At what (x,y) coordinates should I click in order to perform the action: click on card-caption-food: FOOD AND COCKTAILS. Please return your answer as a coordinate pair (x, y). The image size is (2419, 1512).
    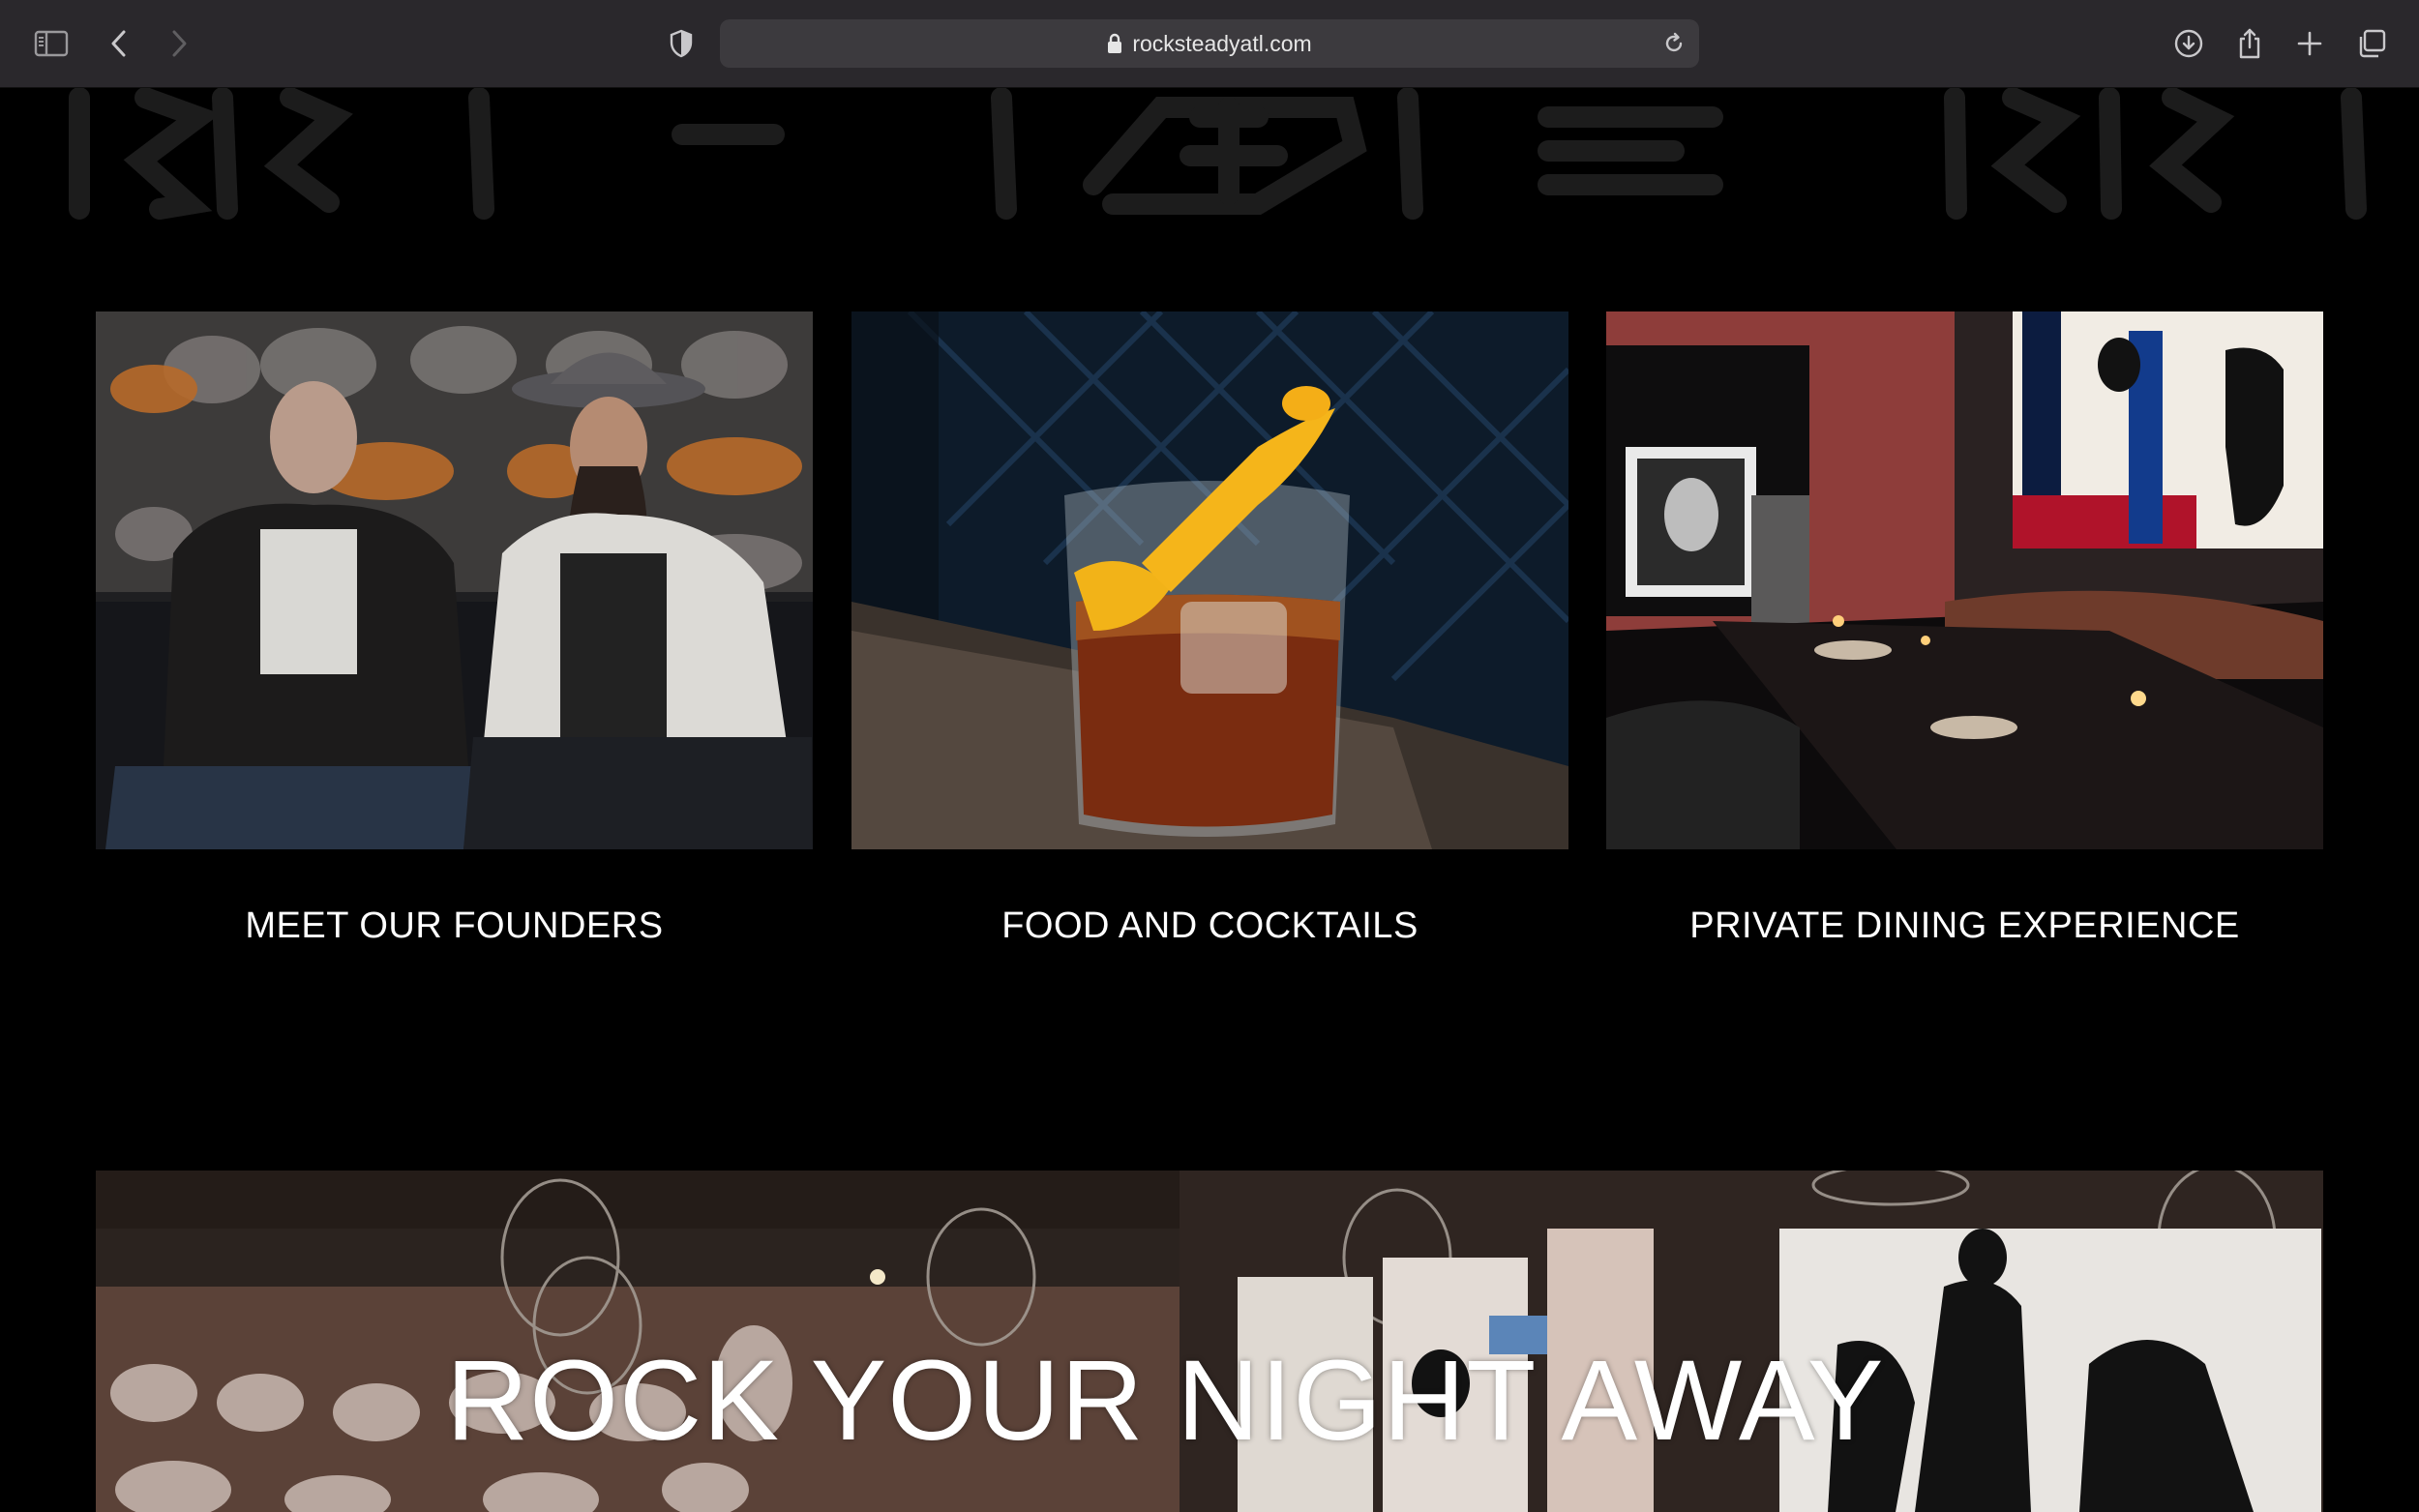
    Looking at the image, I should click on (1209, 926).